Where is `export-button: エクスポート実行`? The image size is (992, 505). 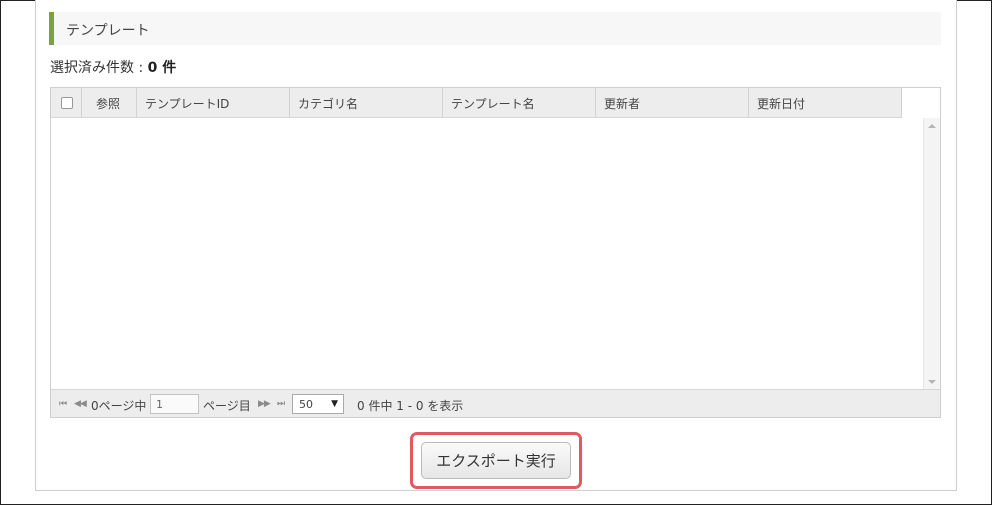
export-button: エクスポート実行 is located at coordinates (496, 460).